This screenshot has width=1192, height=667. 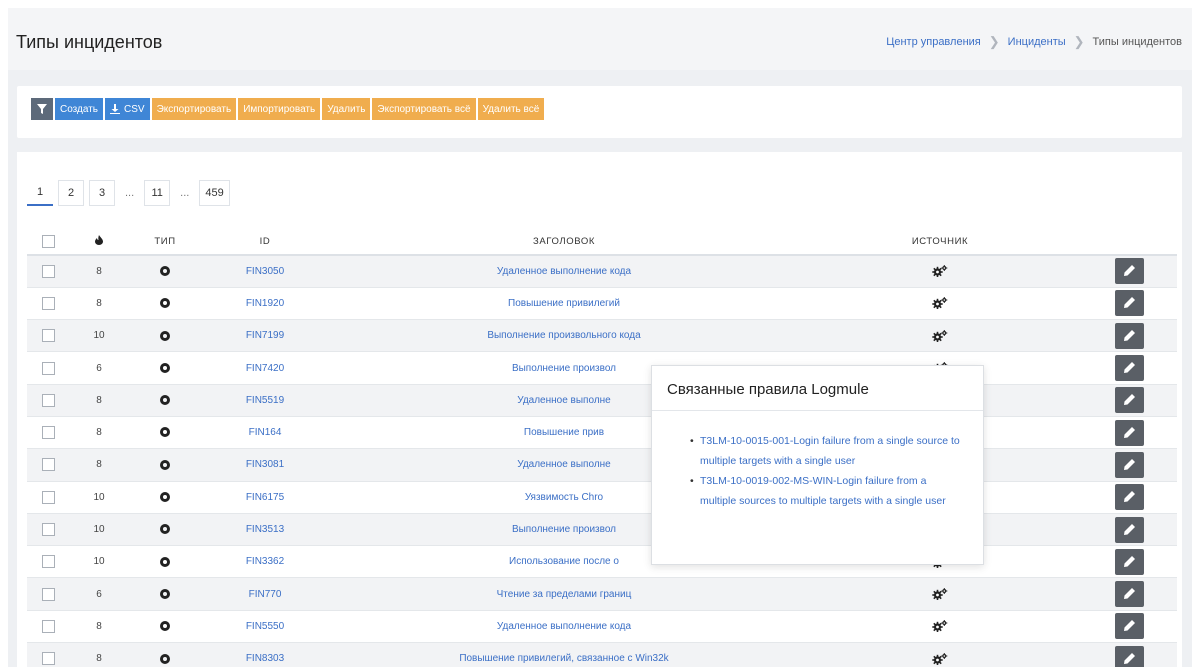 I want to click on incident-id-link: FIN3081, so click(x=265, y=464).